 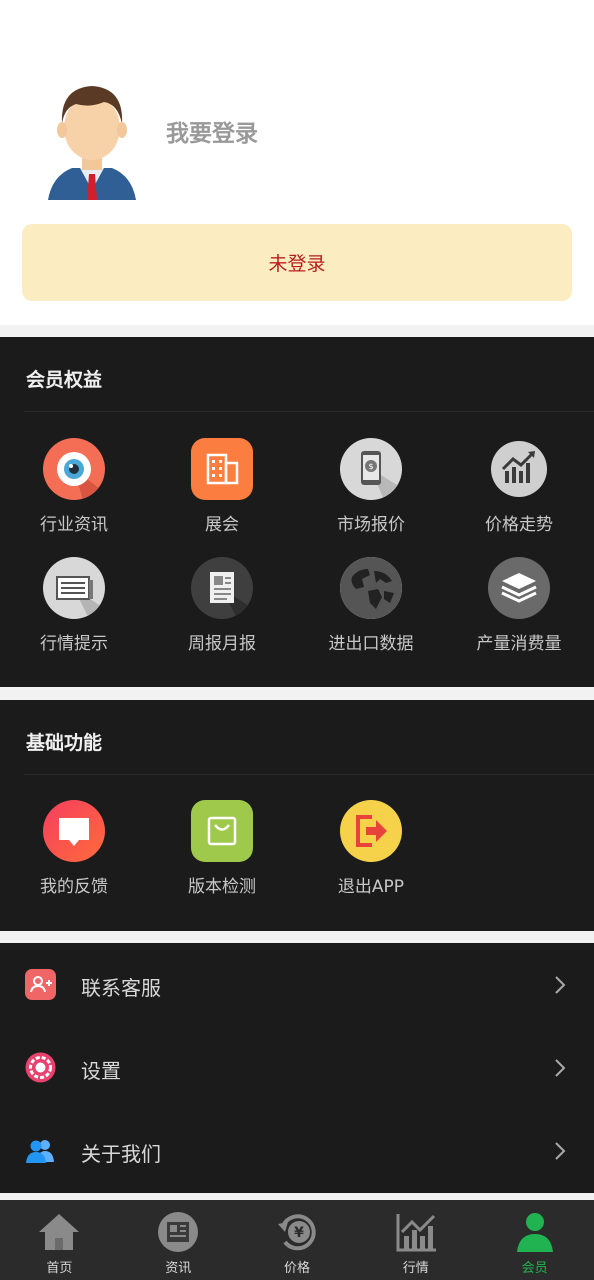 I want to click on trend-chart-icon, so click(x=519, y=469).